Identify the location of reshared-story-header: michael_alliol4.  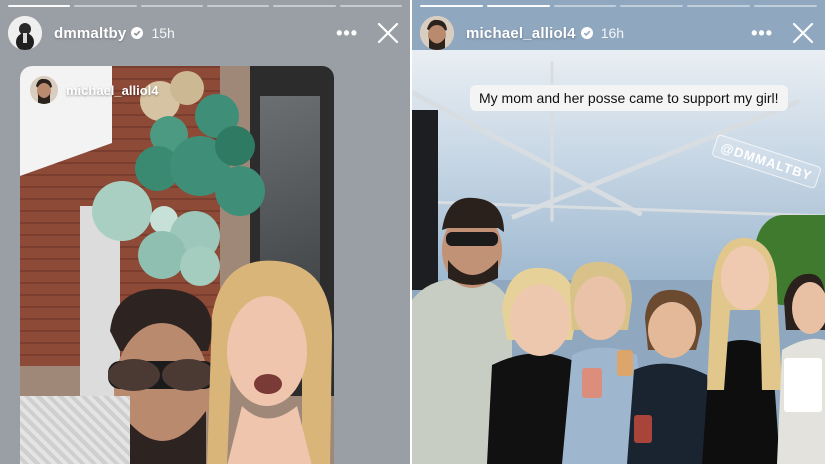
(94, 90).